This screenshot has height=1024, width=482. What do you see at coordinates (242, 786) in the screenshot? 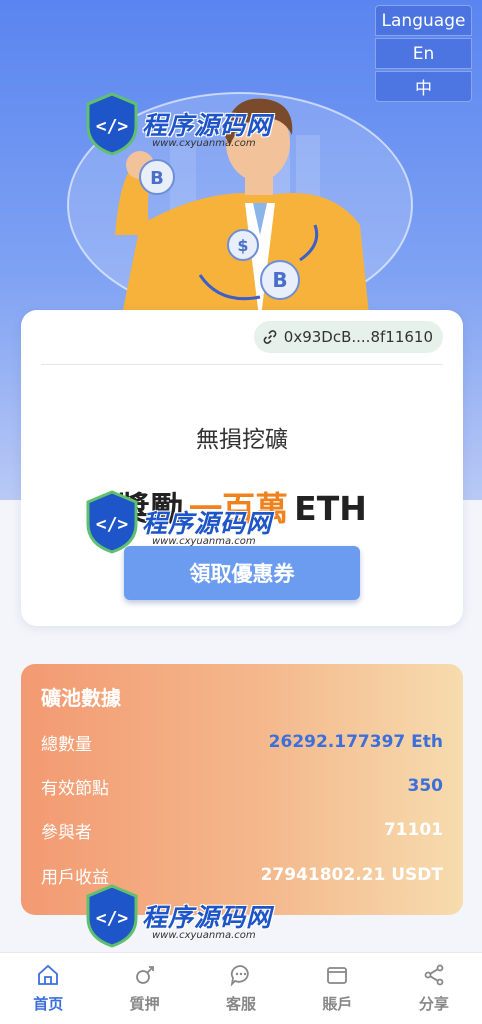
I see `pool-row: 有效節點 350` at bounding box center [242, 786].